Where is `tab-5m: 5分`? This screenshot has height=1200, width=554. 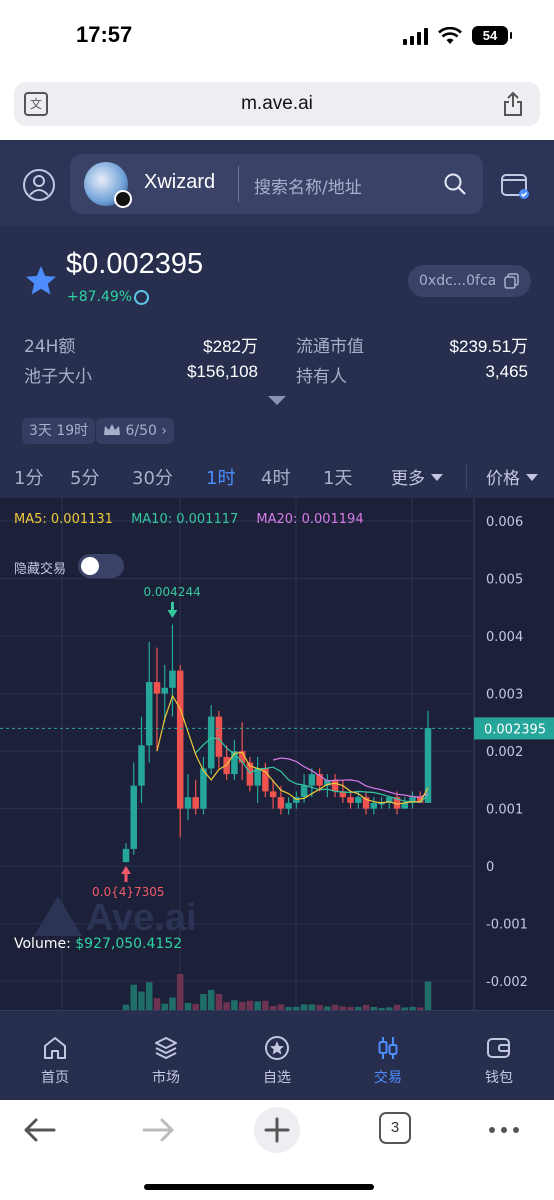 tab-5m: 5分 is located at coordinates (84, 477).